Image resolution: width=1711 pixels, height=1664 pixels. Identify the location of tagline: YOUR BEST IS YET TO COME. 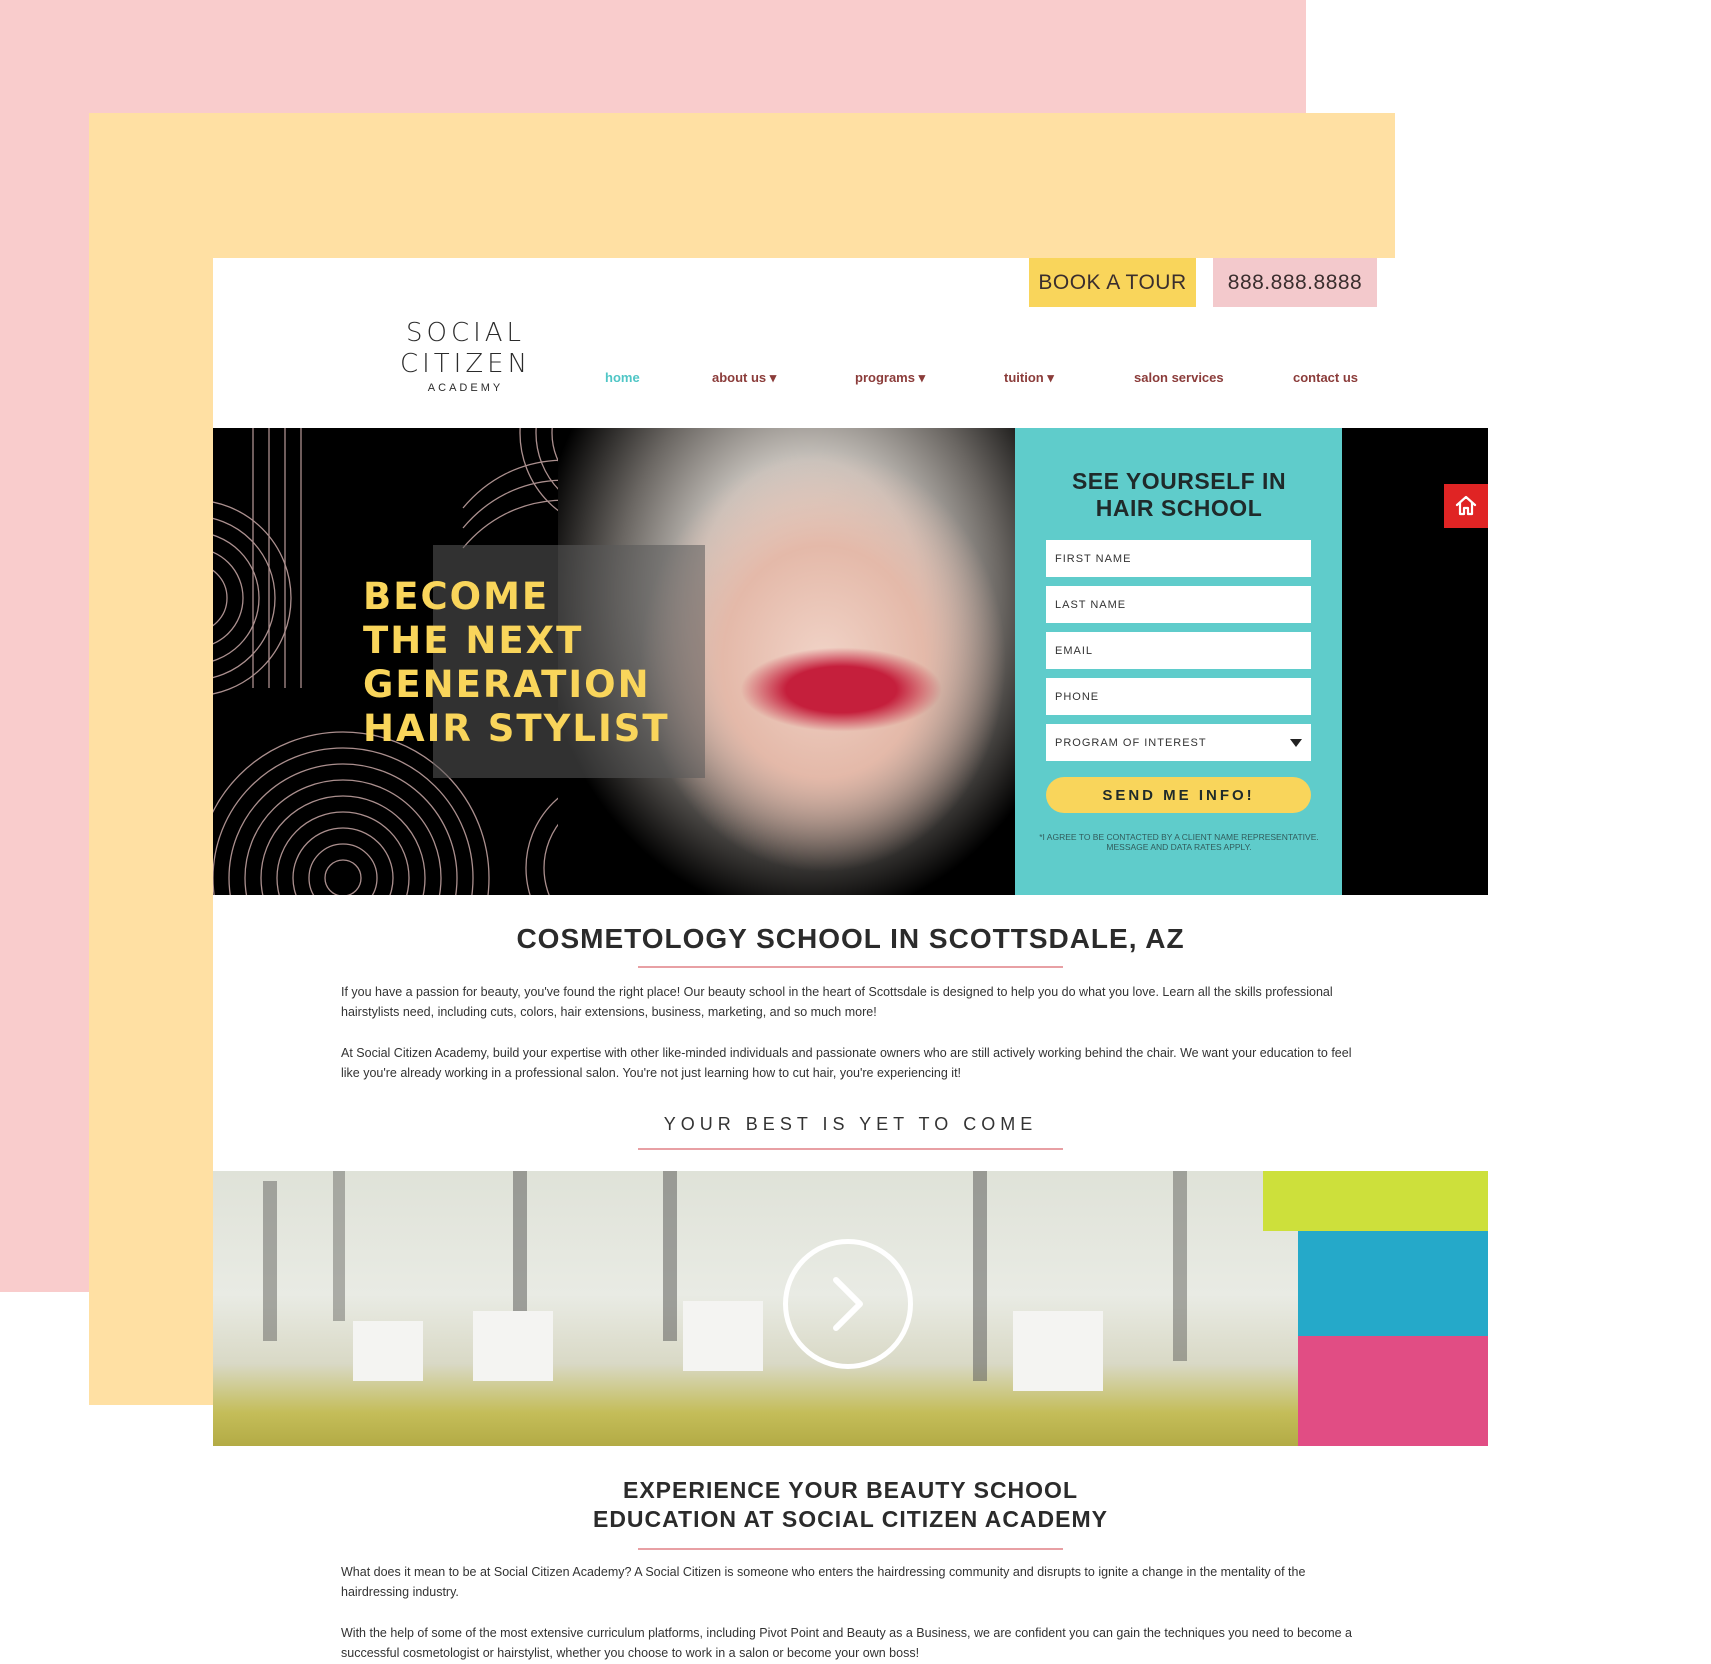
(850, 1124).